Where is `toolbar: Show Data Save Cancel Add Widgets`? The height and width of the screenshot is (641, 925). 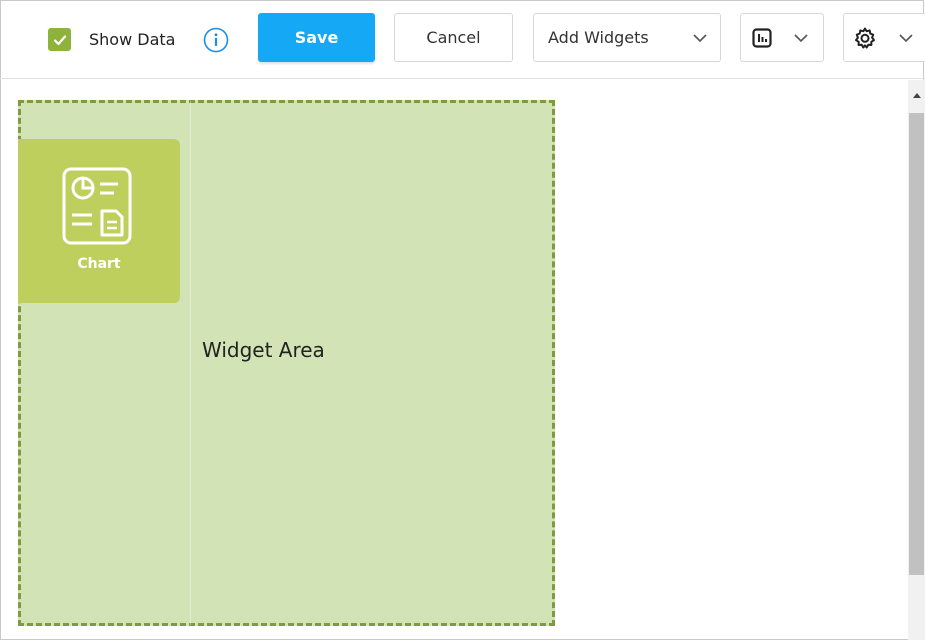 toolbar: Show Data Save Cancel Add Widgets is located at coordinates (462, 39).